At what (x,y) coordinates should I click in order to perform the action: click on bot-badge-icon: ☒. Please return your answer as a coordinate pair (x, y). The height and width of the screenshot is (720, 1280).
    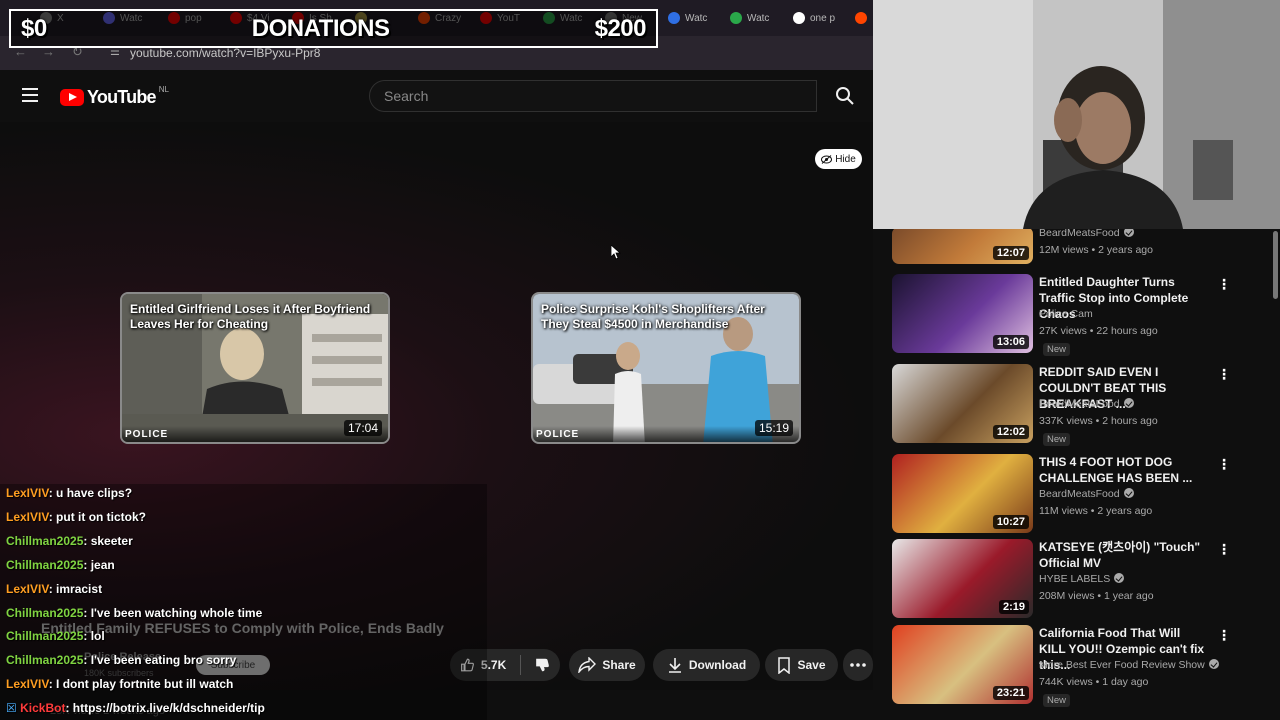
    Looking at the image, I should click on (13, 708).